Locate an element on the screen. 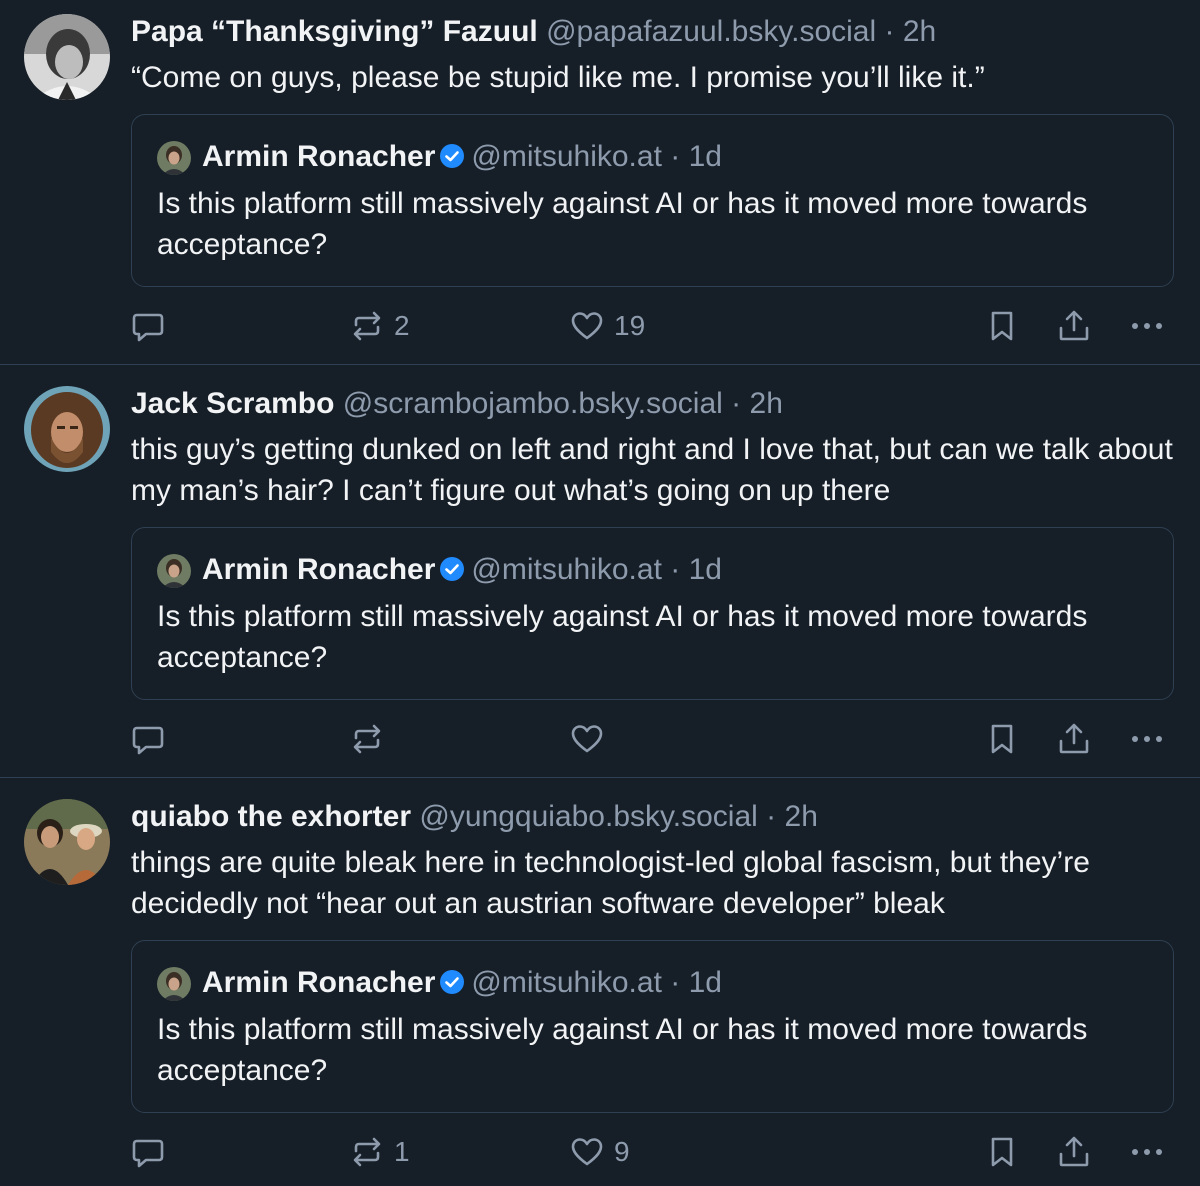  author-name: Jack Scrambo is located at coordinates (232, 403).